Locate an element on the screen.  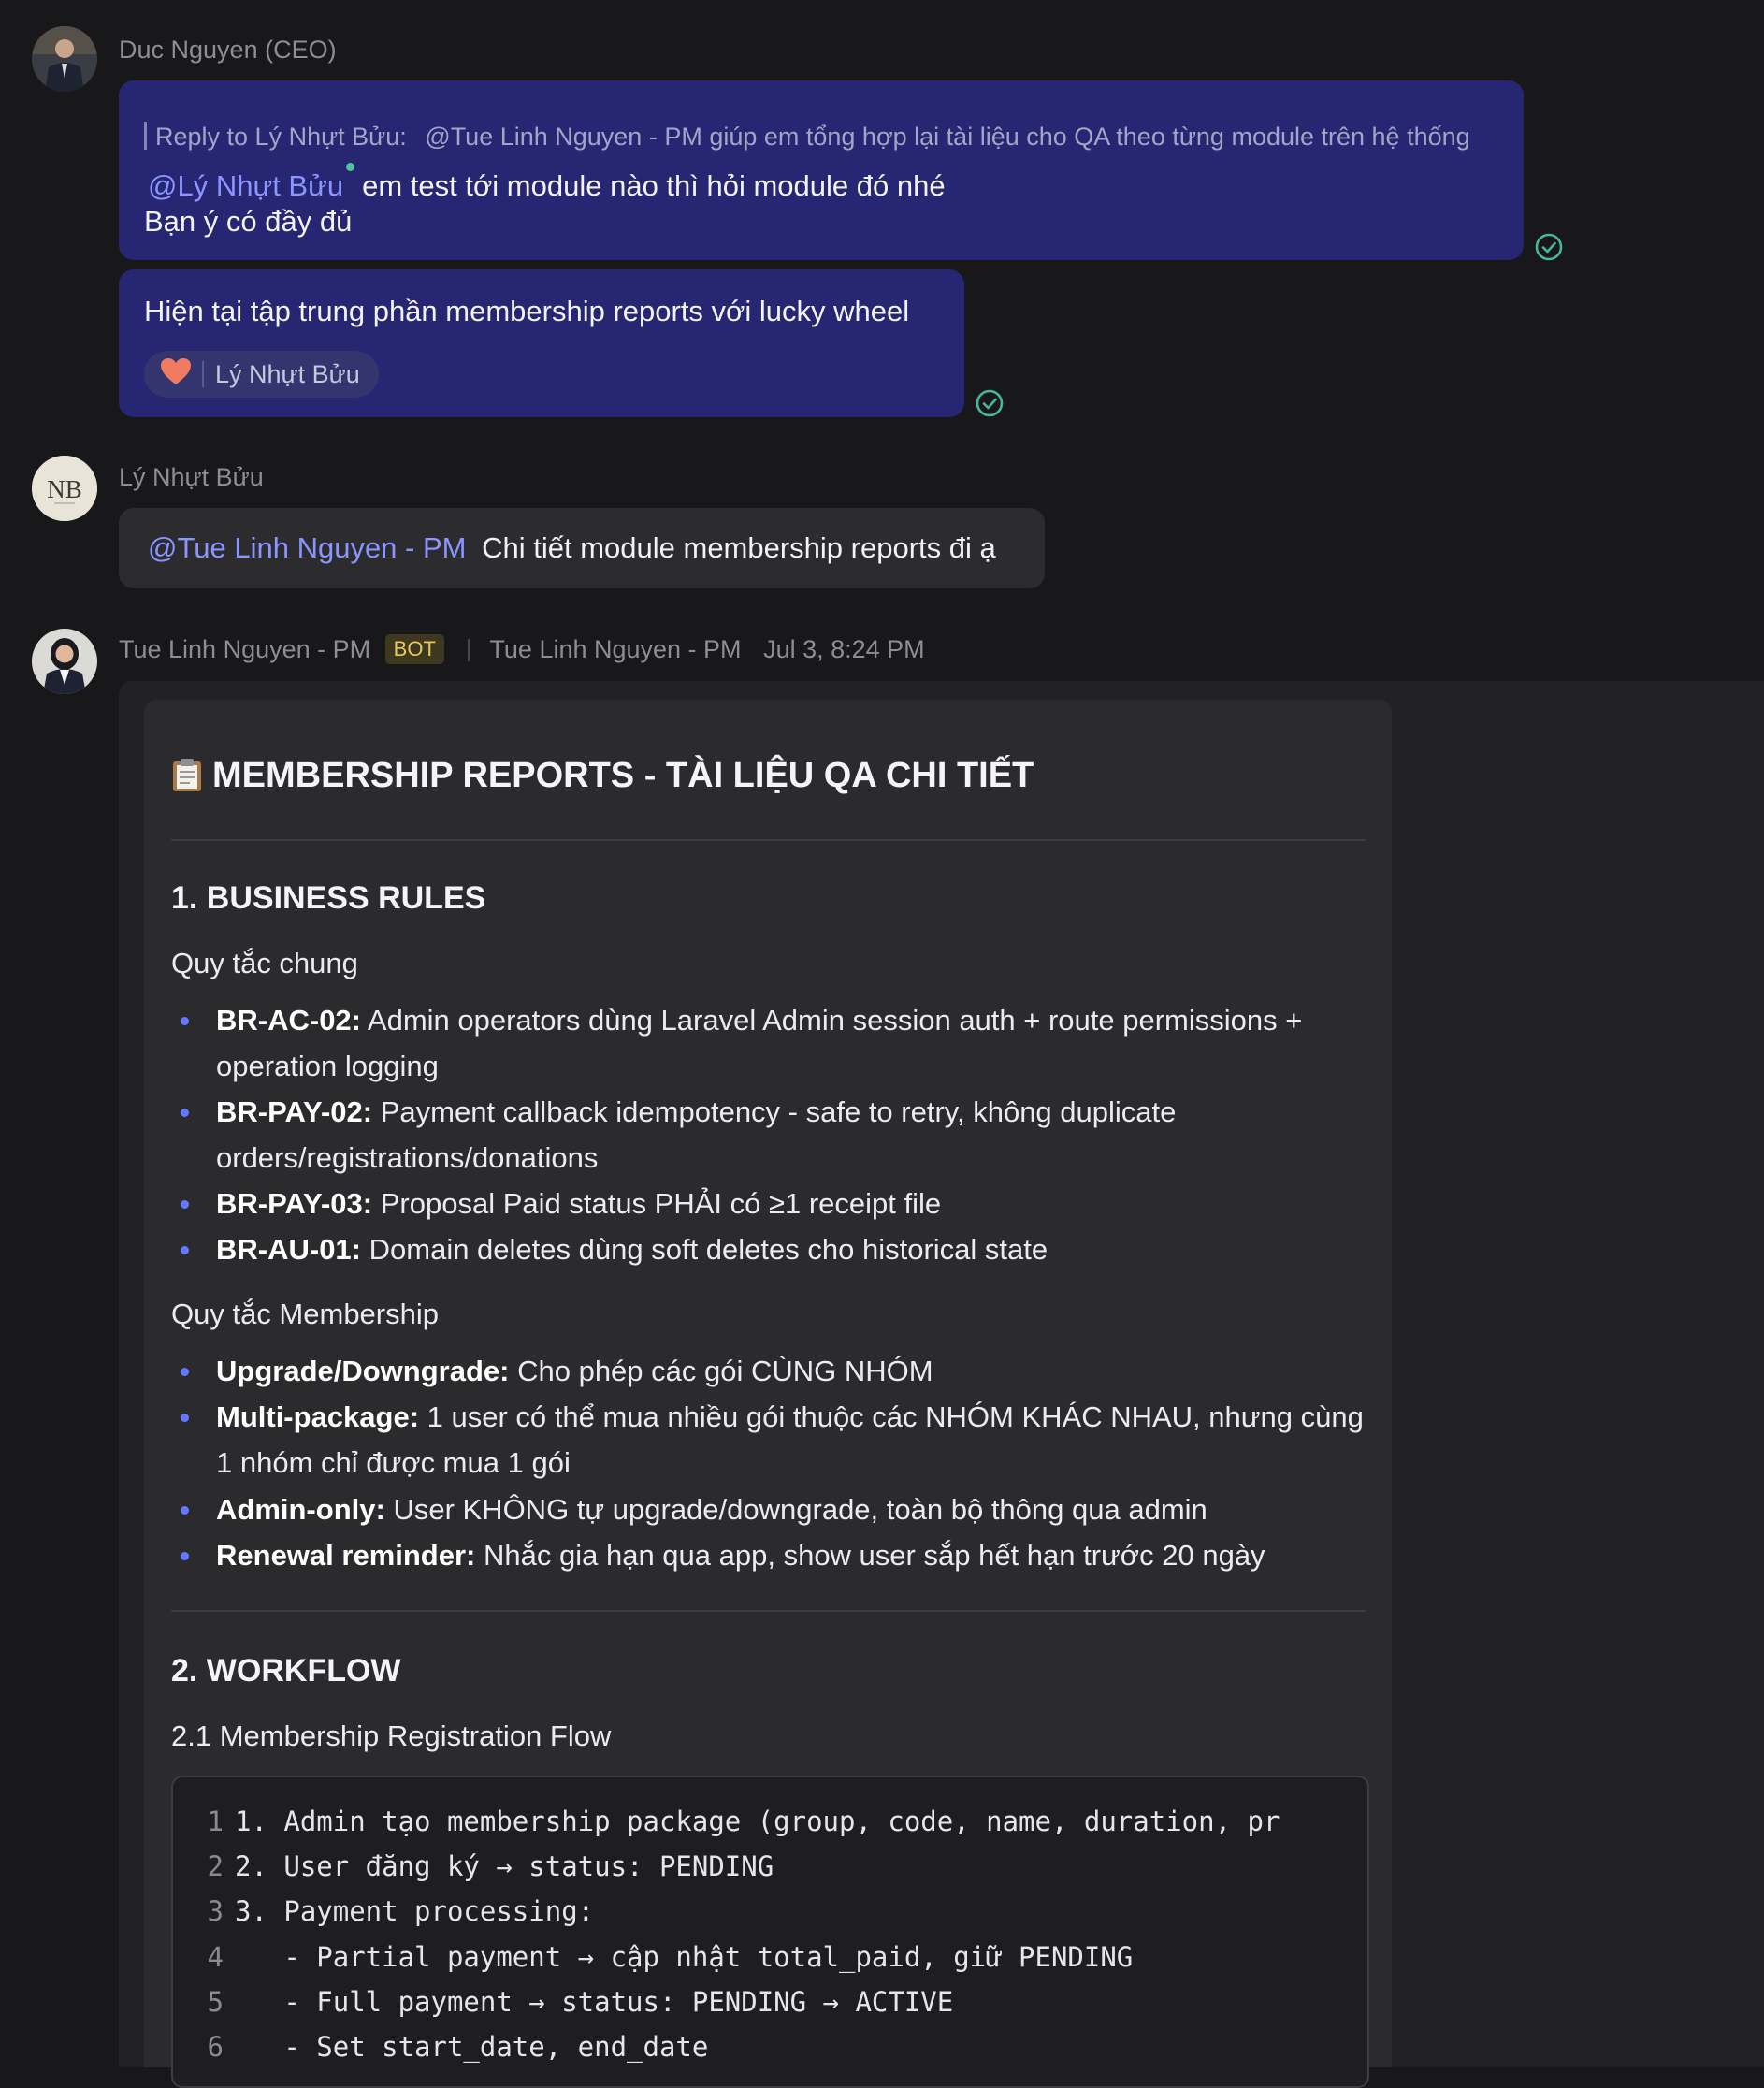
code-line: 3 3. Payment processing: is located at coordinates (770, 1917).